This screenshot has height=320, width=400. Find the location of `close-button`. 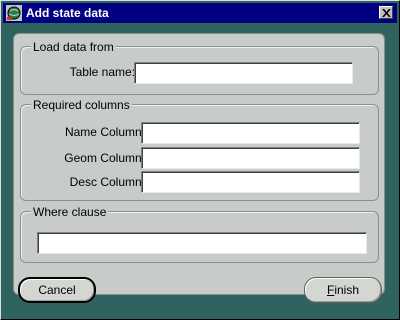

close-button is located at coordinates (386, 12).